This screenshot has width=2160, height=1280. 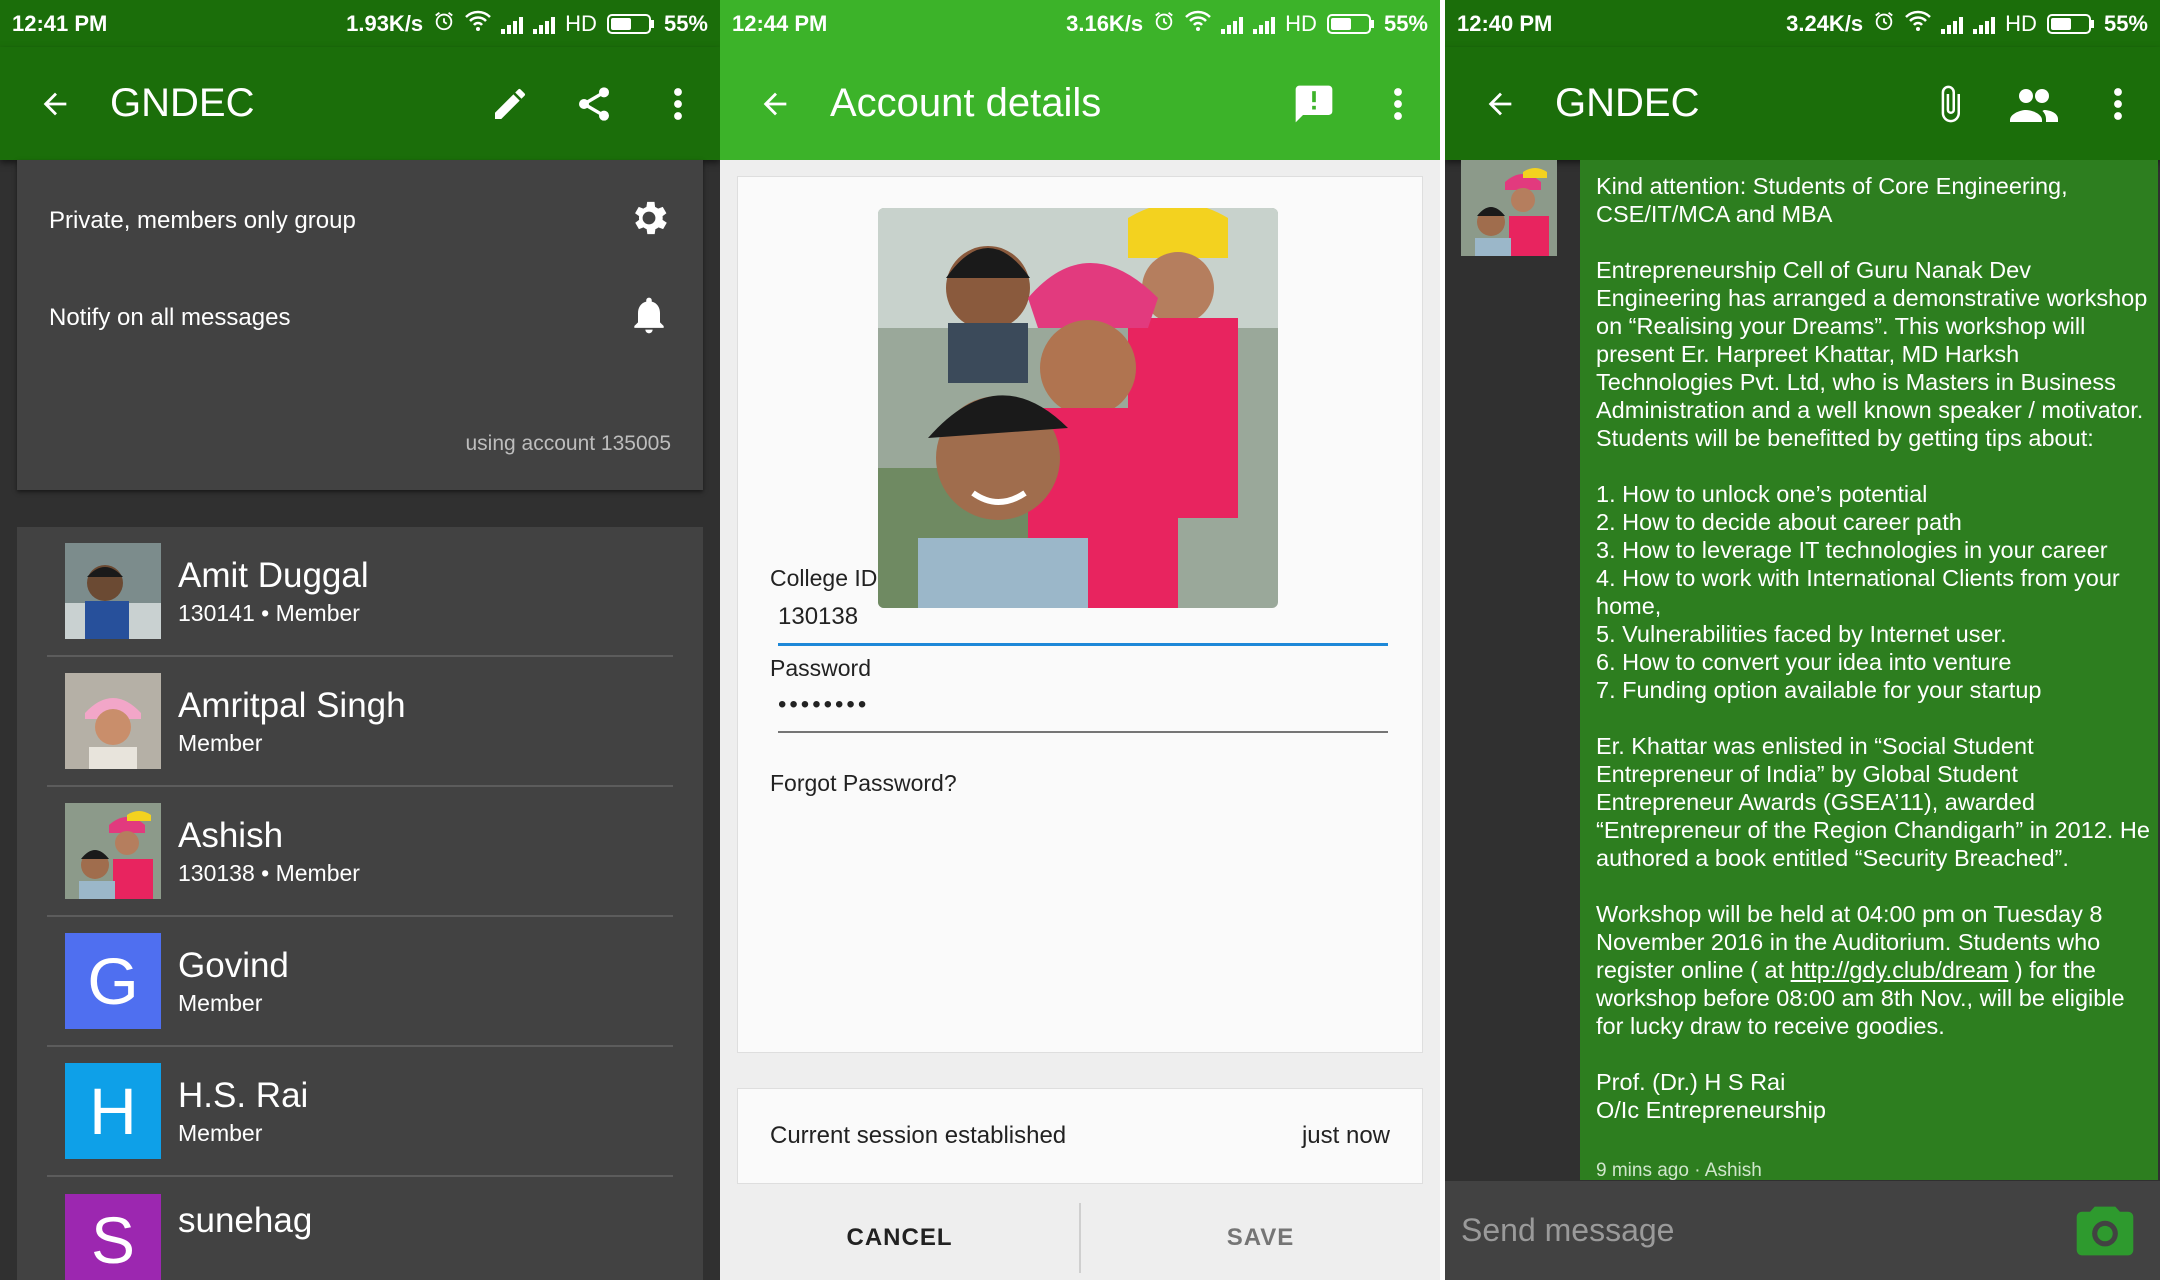 What do you see at coordinates (1679, 1170) in the screenshot?
I see `message-meta: 9 mins ago · Ashish` at bounding box center [1679, 1170].